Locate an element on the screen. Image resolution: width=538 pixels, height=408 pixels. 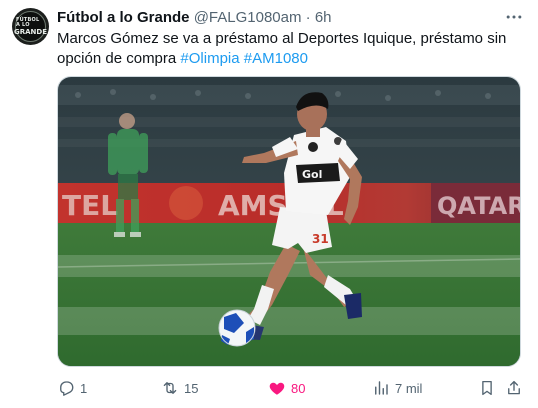
views-count: 7 mil is located at coordinates (409, 388).